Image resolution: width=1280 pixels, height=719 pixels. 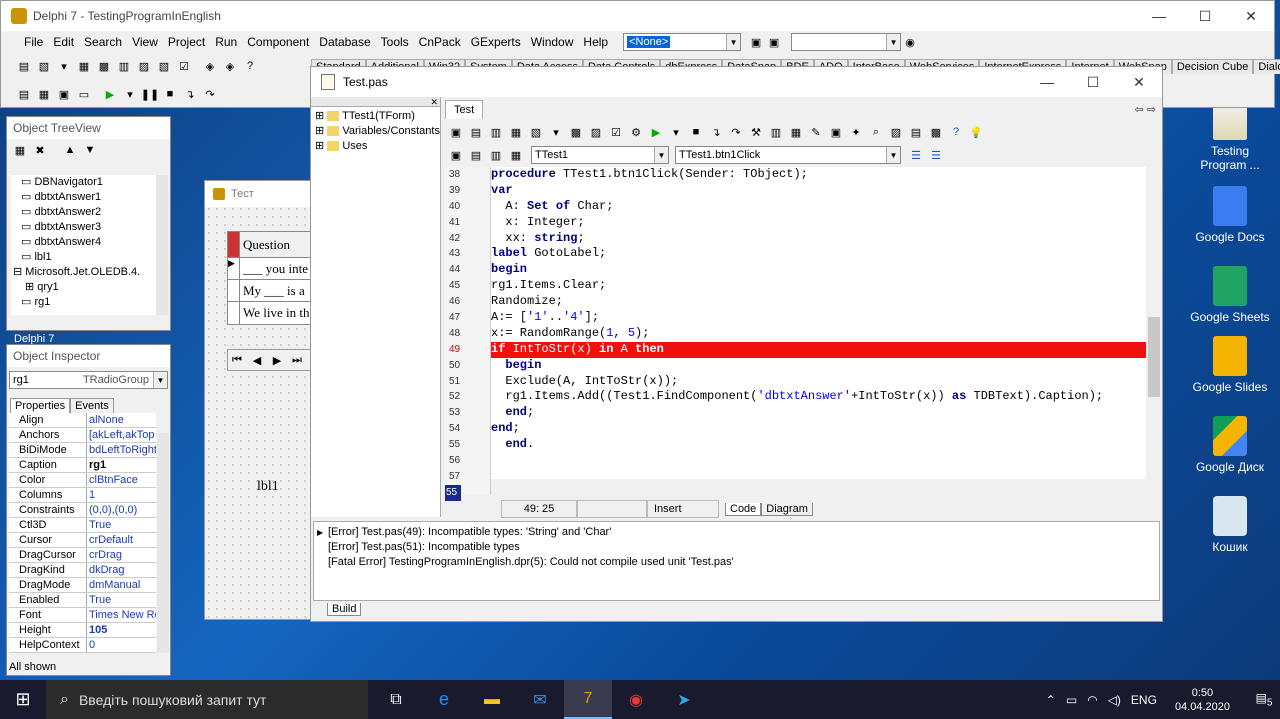 What do you see at coordinates (456, 132) in the screenshot?
I see `form-icon: ▣` at bounding box center [456, 132].